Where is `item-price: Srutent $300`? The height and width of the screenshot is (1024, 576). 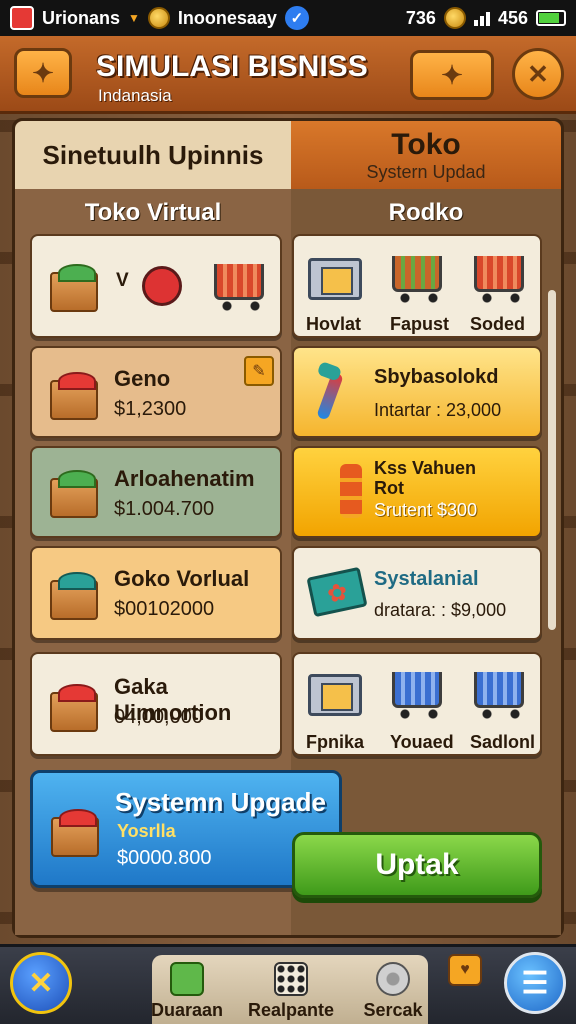 item-price: Srutent $300 is located at coordinates (426, 510).